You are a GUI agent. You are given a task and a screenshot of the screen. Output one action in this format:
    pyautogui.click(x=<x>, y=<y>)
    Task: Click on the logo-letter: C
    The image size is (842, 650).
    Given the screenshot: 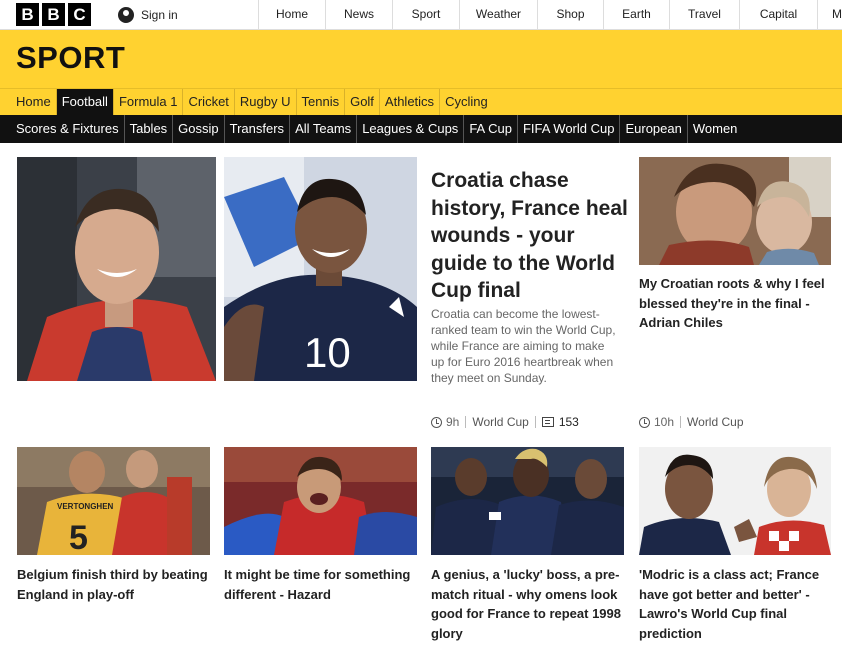 What is the action you would take?
    pyautogui.click(x=79, y=14)
    